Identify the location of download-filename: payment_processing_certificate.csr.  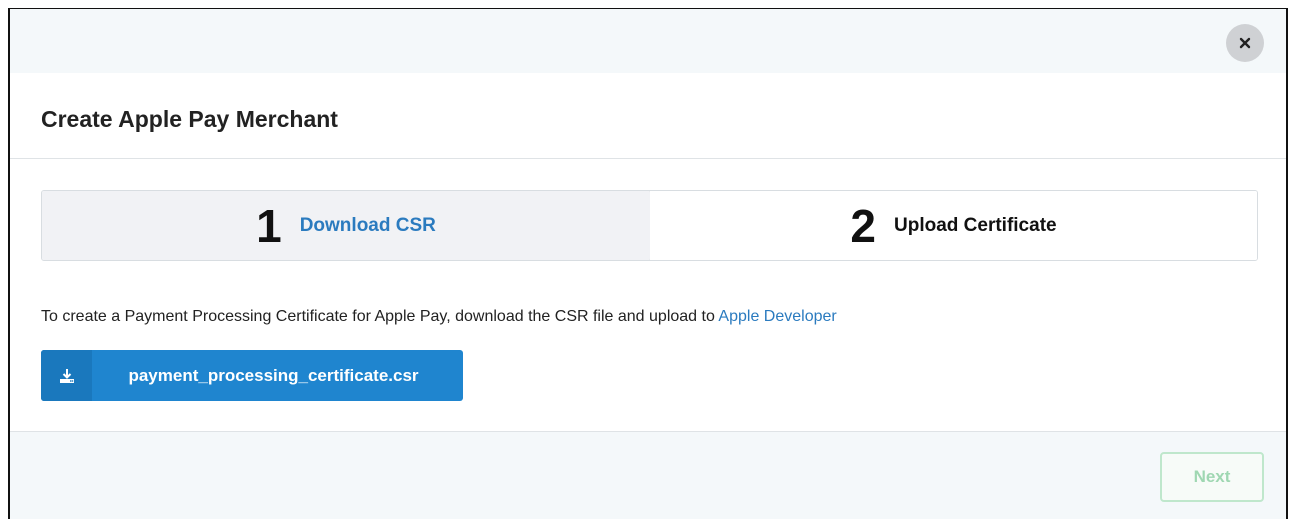
(273, 375).